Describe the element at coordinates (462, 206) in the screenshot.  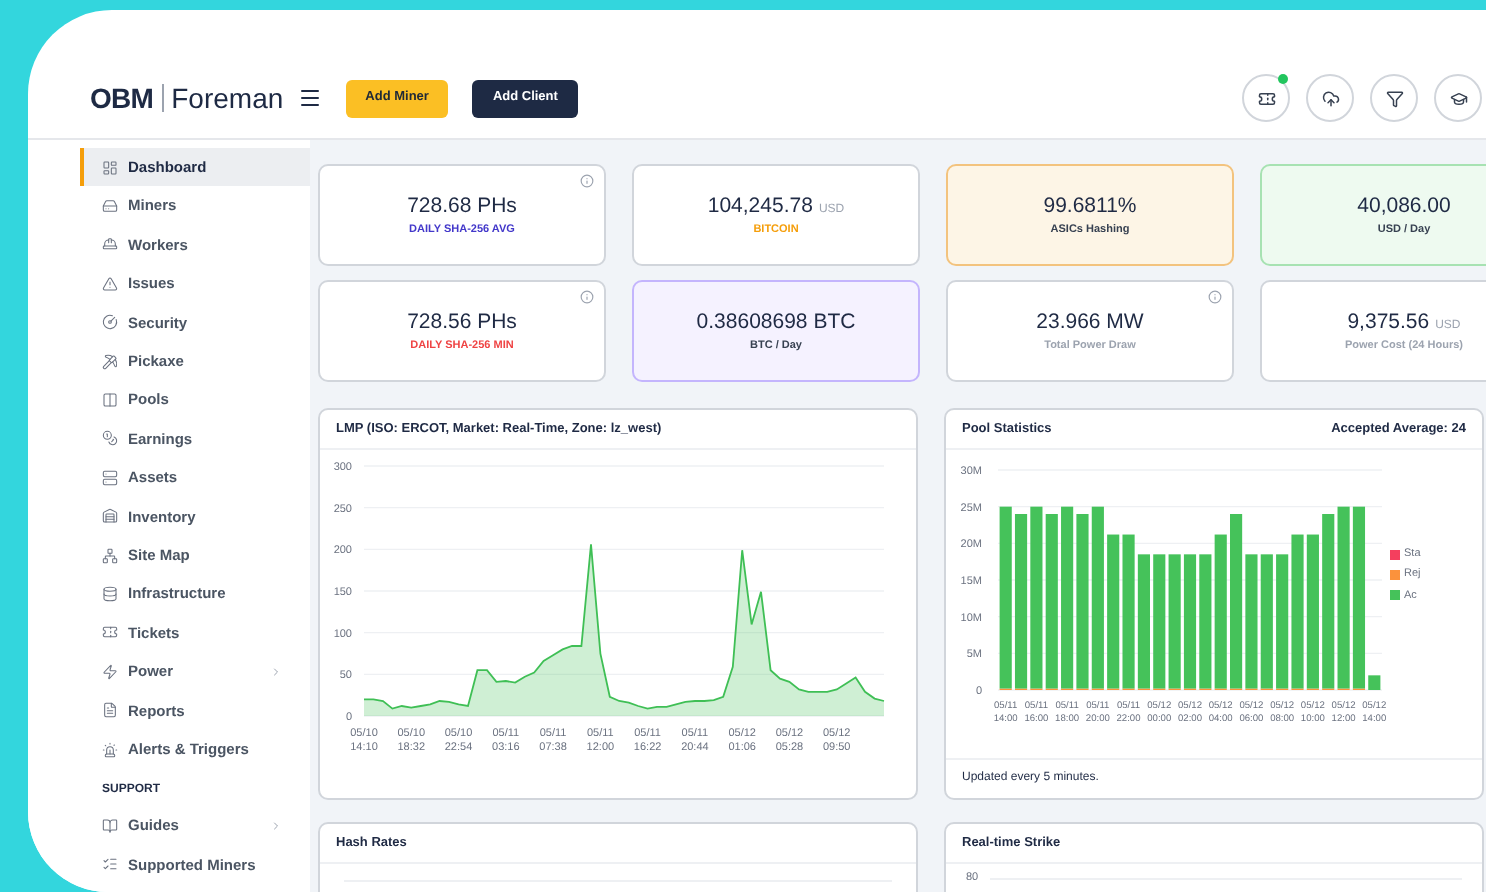
I see `stat-value: 728.68 PHs` at that location.